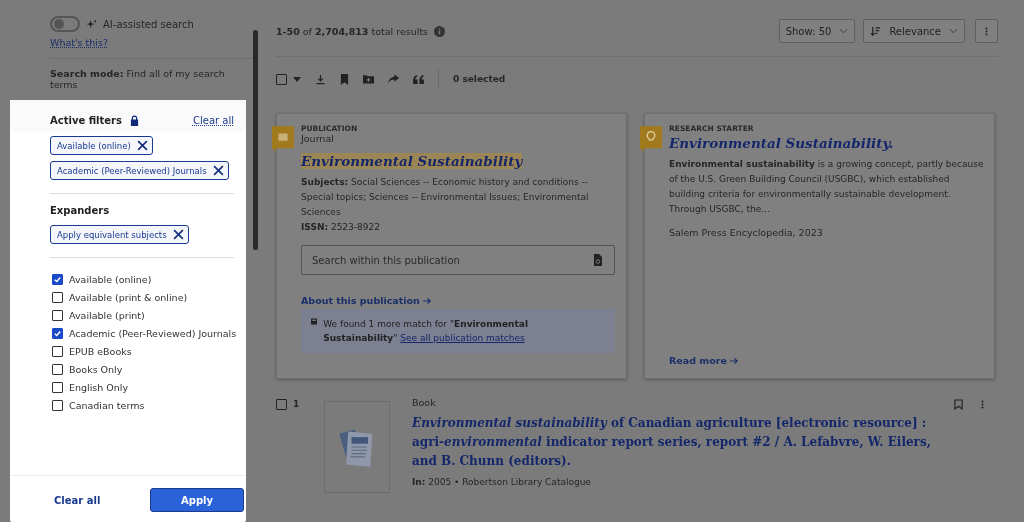 The width and height of the screenshot is (1024, 522). Describe the element at coordinates (138, 79) in the screenshot. I see `search-mode-text: Search mode: Find all of my search terms` at that location.